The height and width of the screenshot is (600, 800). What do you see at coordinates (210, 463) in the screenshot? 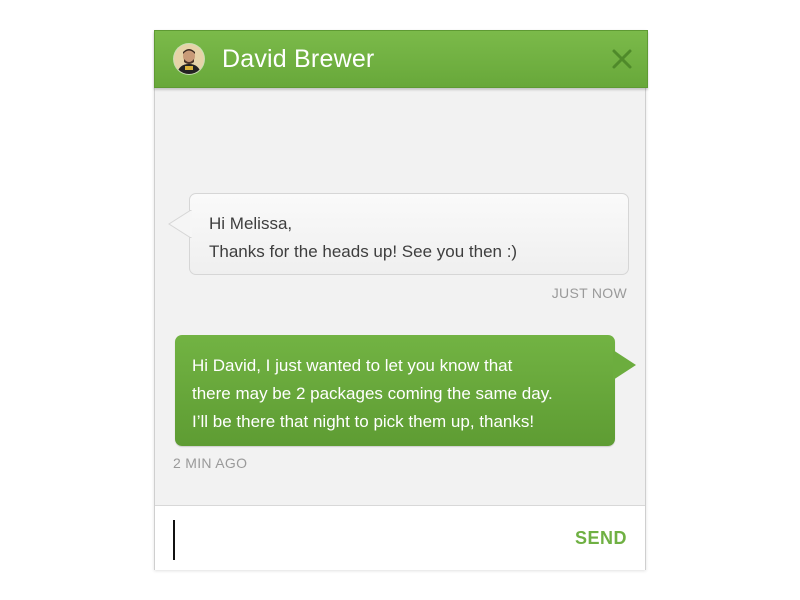
I see `outgoing-message-timestamp: 2 MIN AGO` at bounding box center [210, 463].